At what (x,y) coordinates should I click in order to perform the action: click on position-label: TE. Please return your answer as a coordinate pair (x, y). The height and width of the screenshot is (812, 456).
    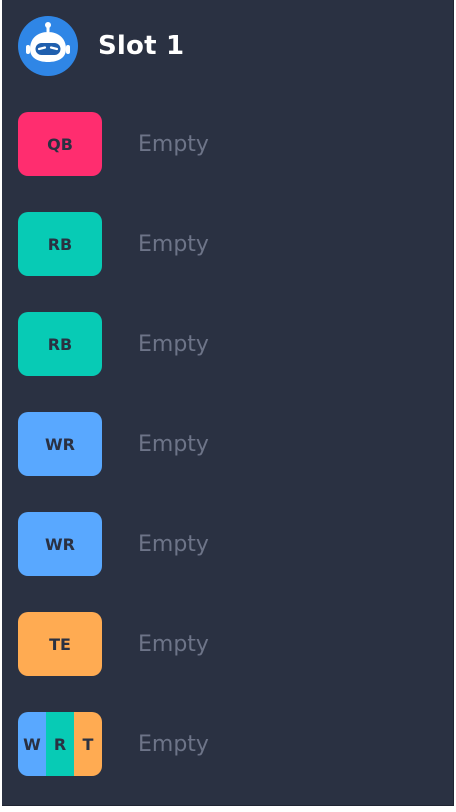
    Looking at the image, I should click on (60, 644).